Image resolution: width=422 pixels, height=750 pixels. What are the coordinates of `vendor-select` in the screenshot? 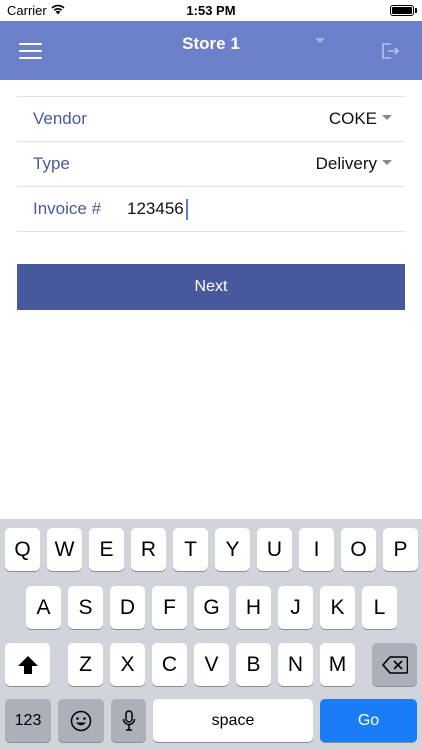 It's located at (211, 119).